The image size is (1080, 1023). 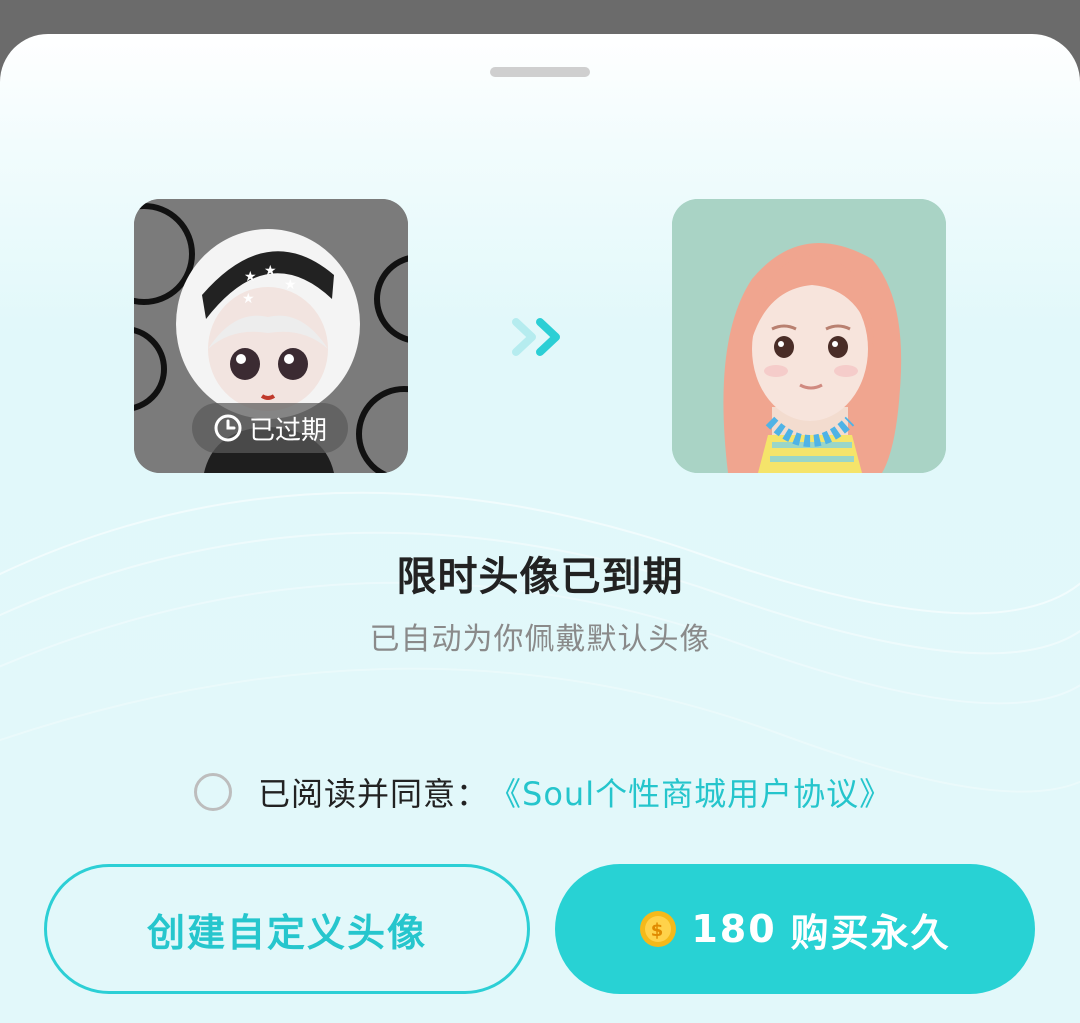 I want to click on drag-handle, so click(x=540, y=72).